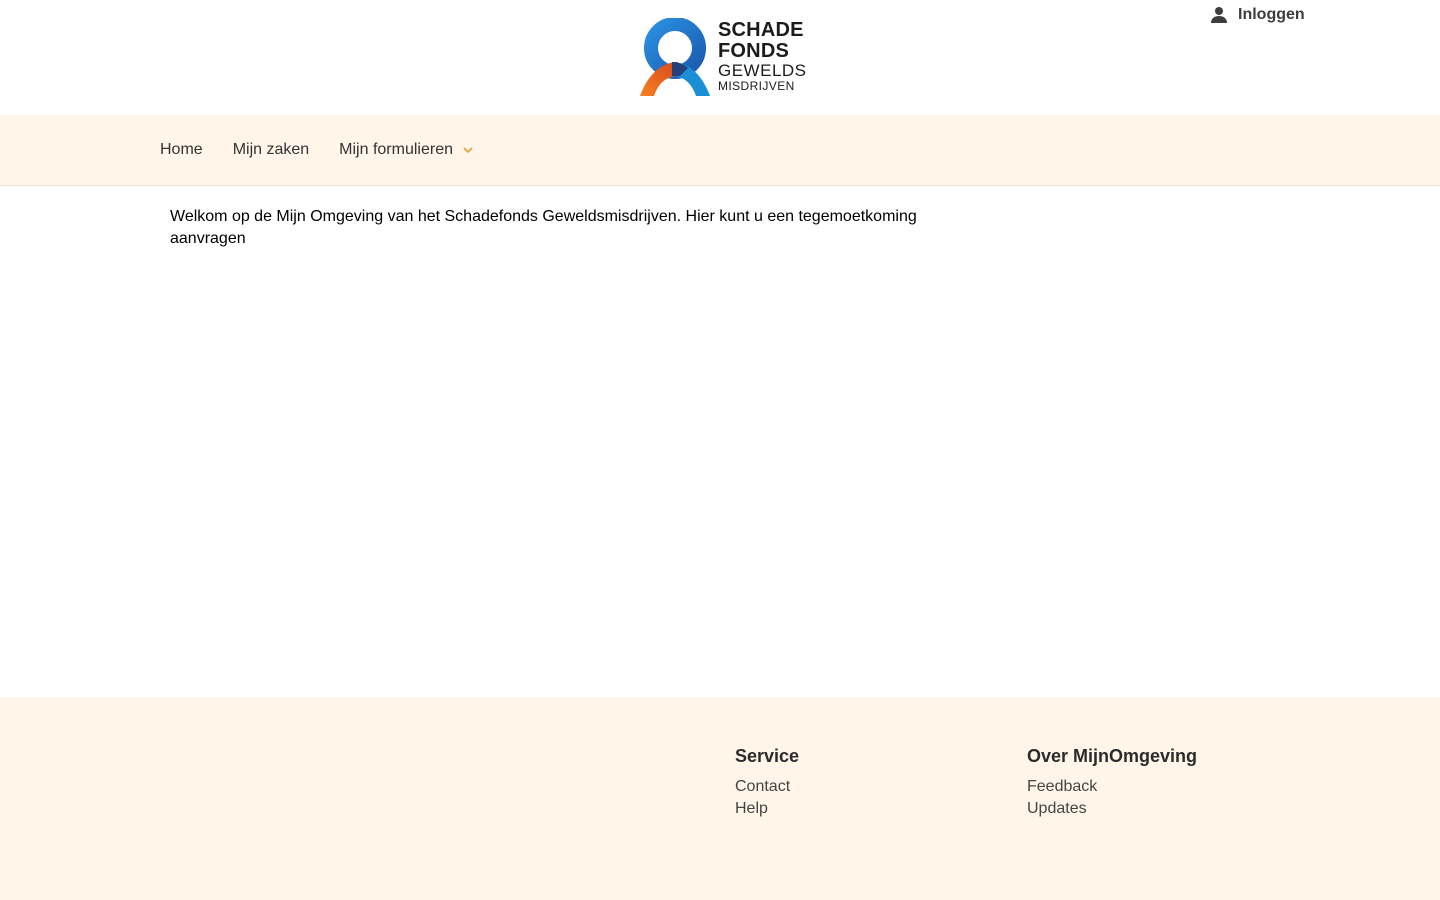 This screenshot has height=900, width=1440. Describe the element at coordinates (1112, 809) in the screenshot. I see `footer-link-updates: Updates` at that location.